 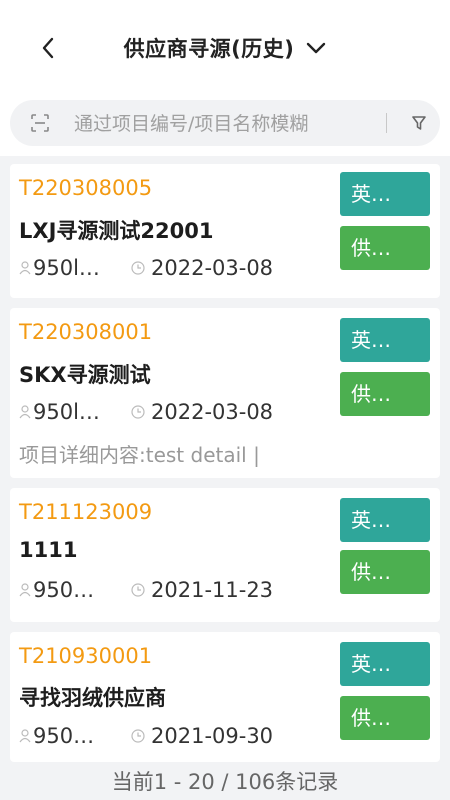 What do you see at coordinates (86, 512) in the screenshot?
I see `project-code: T211123009` at bounding box center [86, 512].